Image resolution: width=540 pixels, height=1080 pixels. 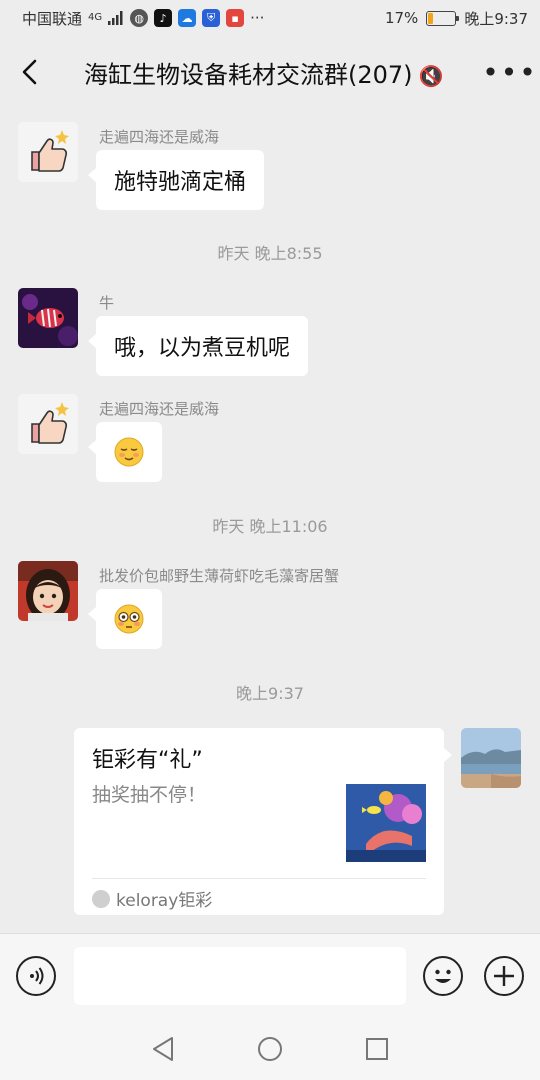 I want to click on emoji-button, so click(x=443, y=976).